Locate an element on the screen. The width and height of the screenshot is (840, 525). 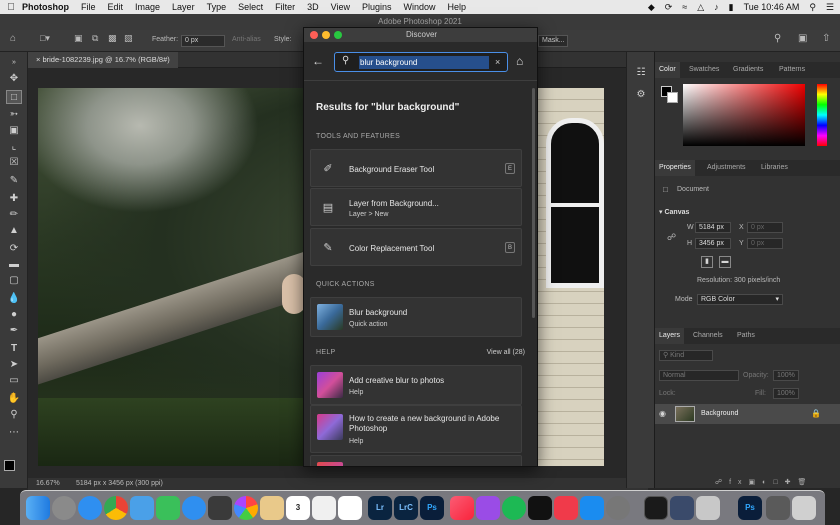
menu-help: Help is located at coordinates (457, 7).